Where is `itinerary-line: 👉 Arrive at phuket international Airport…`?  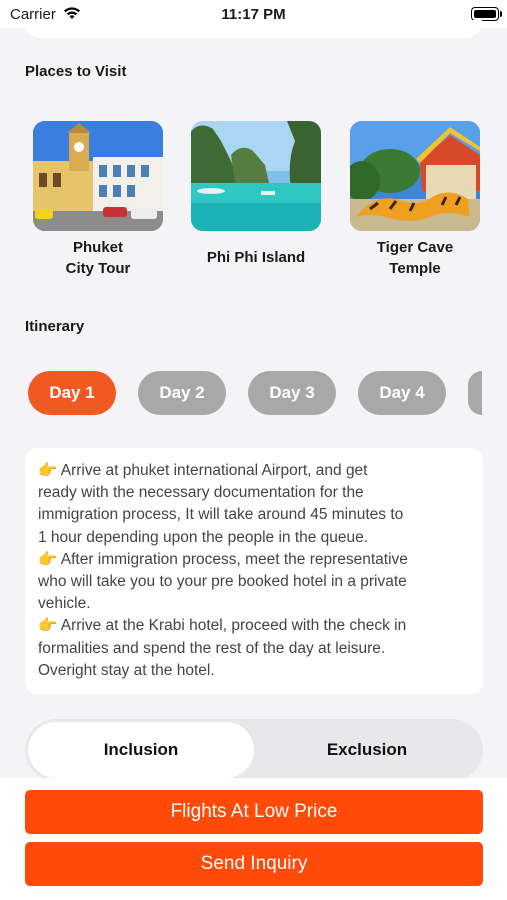
itinerary-line: 👉 Arrive at phuket international Airport… is located at coordinates (203, 470).